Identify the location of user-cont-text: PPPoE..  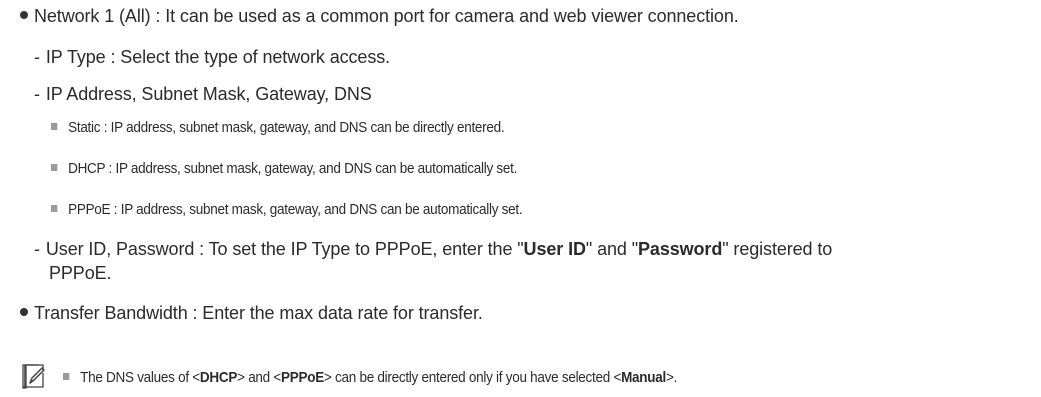
(80, 273).